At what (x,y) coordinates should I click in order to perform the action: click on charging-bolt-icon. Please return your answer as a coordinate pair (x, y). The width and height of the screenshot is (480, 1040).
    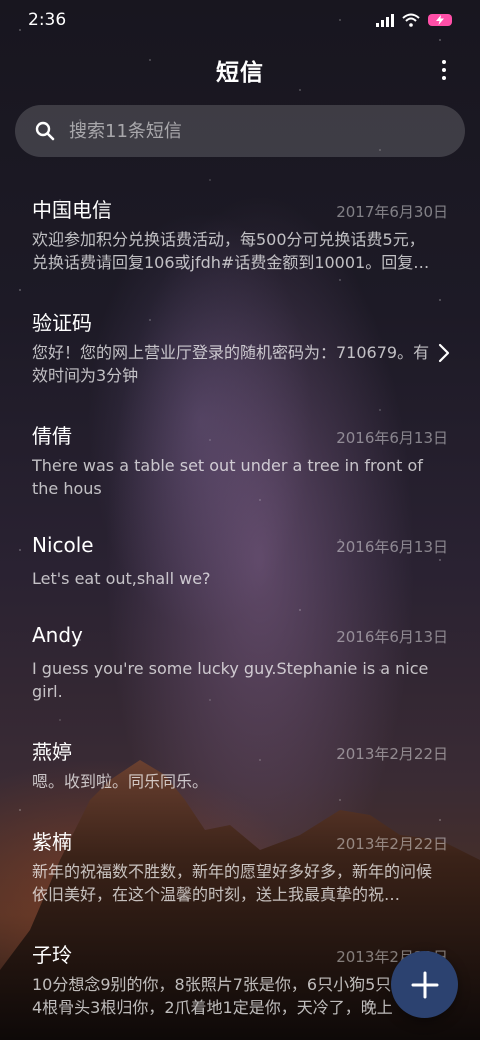
    Looking at the image, I should click on (440, 20).